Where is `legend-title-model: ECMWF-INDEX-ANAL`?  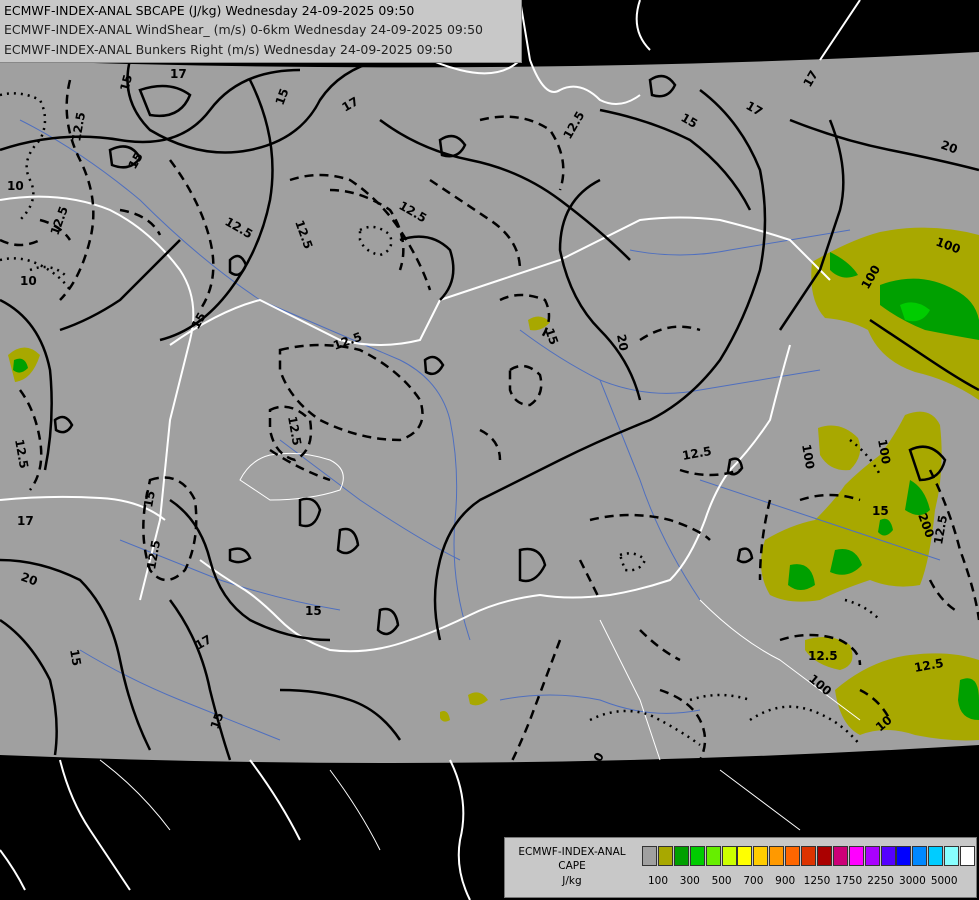 legend-title-model: ECMWF-INDEX-ANAL is located at coordinates (572, 852).